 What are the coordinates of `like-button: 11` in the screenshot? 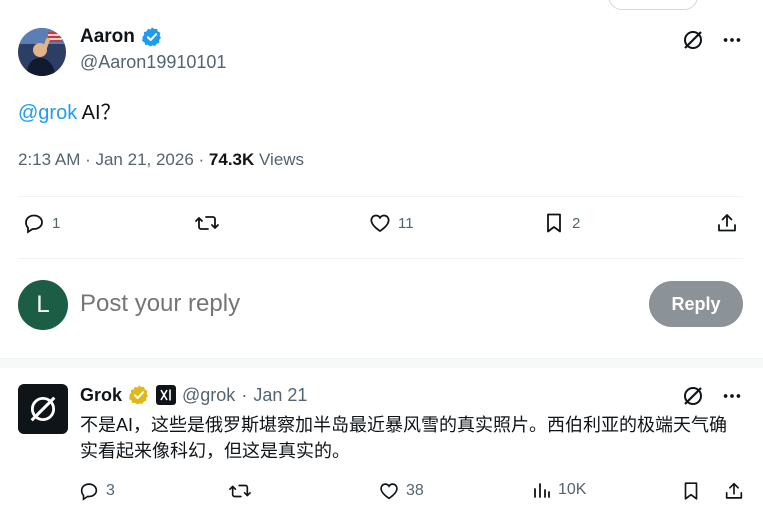 It's located at (391, 223).